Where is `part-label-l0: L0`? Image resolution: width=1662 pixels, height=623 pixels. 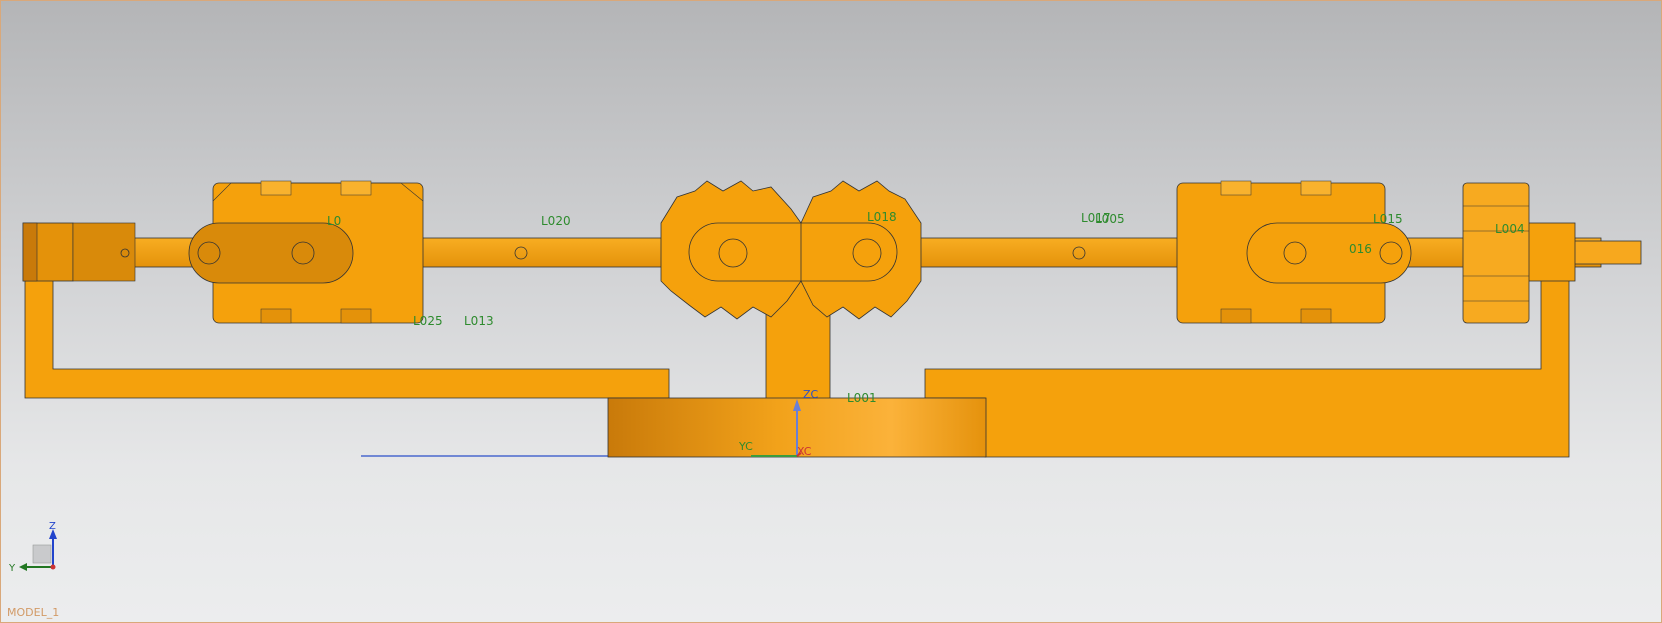
part-label-l0: L0 is located at coordinates (334, 221).